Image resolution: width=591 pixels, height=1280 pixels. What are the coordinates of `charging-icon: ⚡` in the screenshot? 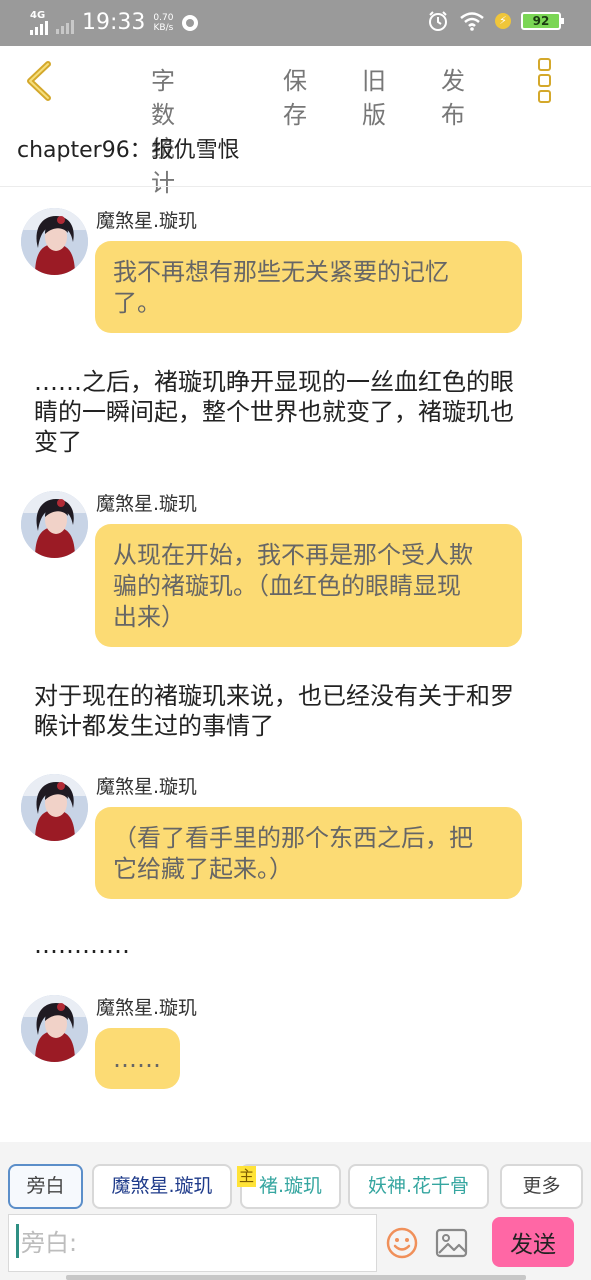 It's located at (503, 21).